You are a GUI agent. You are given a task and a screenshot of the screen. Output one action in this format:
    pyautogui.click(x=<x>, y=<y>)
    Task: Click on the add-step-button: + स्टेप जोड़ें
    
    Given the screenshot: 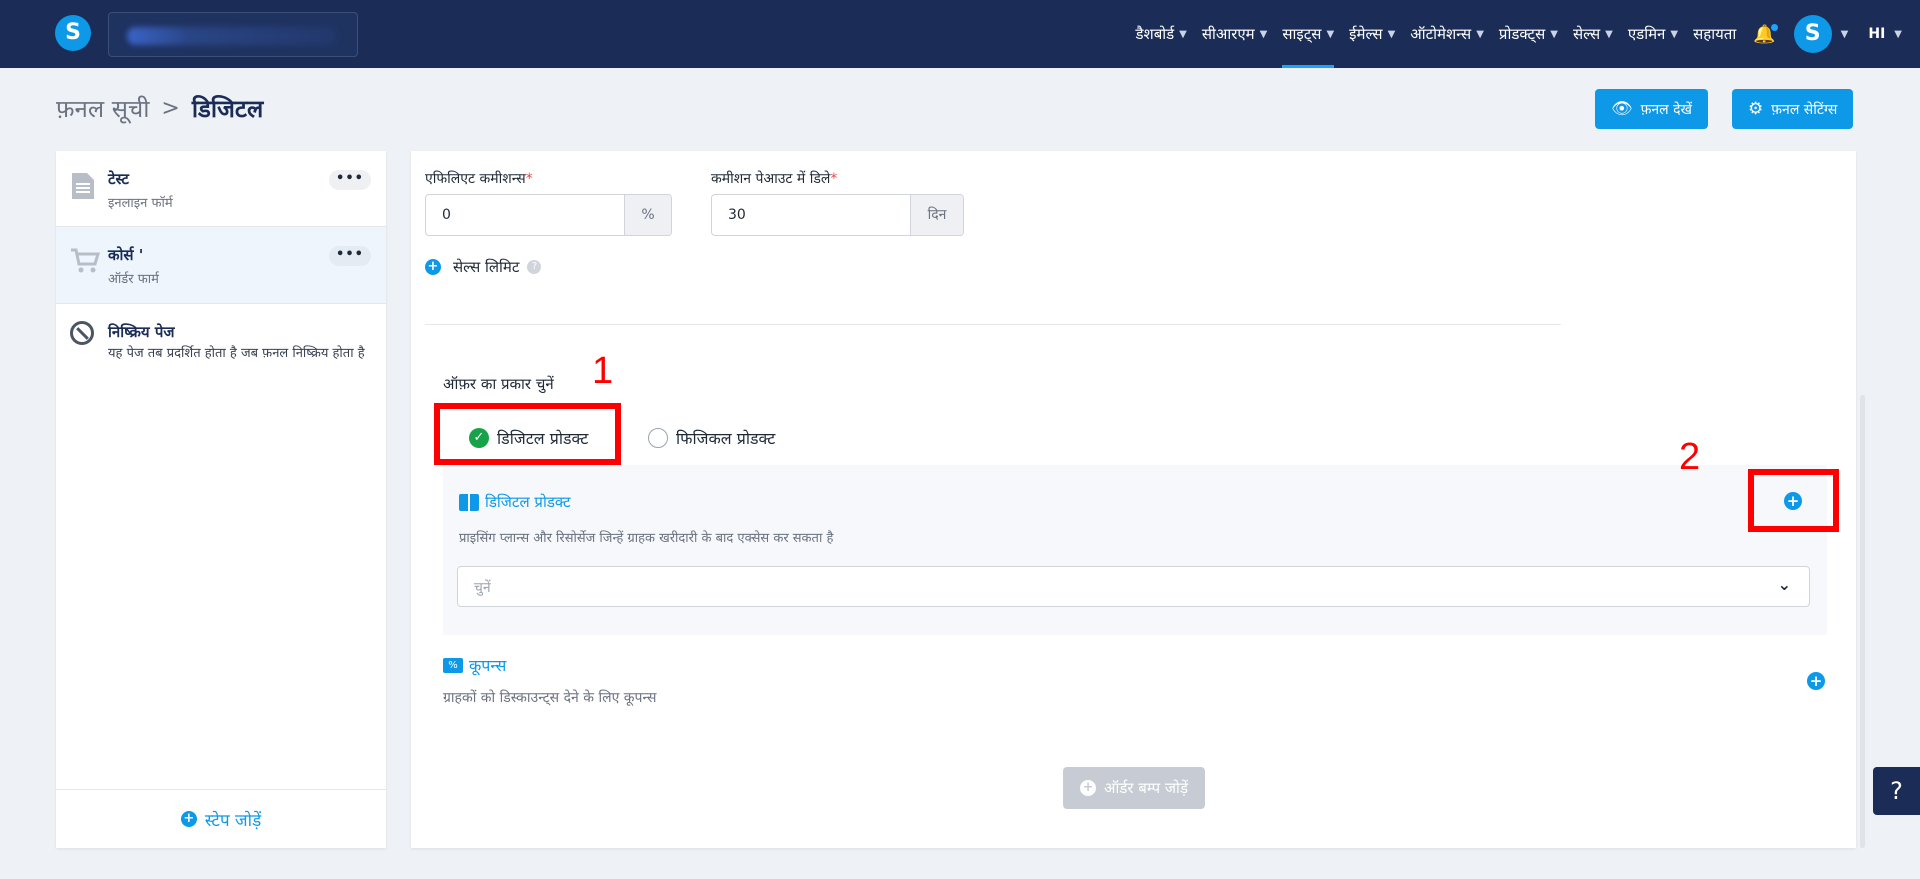 What is the action you would take?
    pyautogui.click(x=221, y=818)
    